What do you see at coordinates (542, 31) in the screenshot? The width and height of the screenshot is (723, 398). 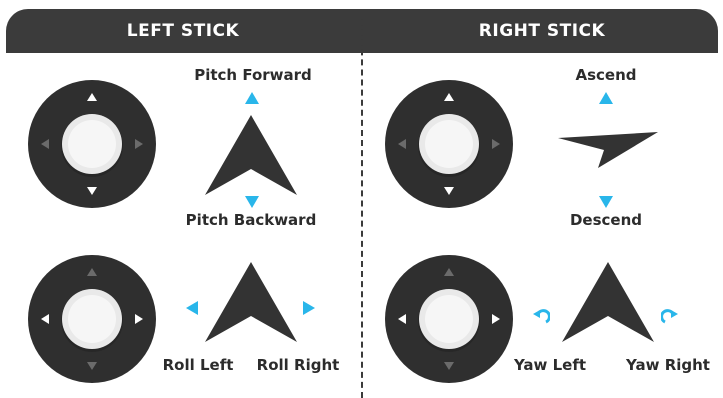 I see `right-stick-title: RIGHT STICK` at bounding box center [542, 31].